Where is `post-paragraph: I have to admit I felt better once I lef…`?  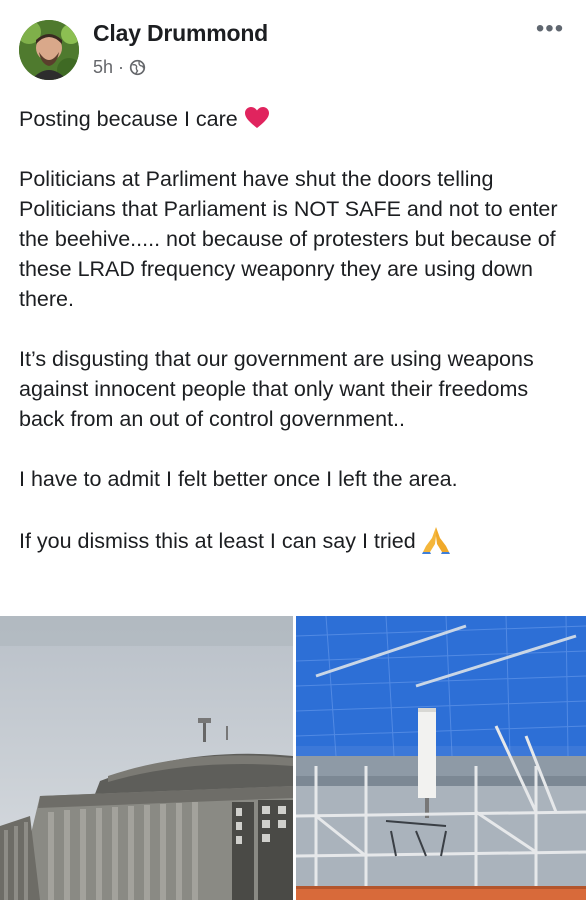
post-paragraph: I have to admit I felt better once I lef… is located at coordinates (238, 479).